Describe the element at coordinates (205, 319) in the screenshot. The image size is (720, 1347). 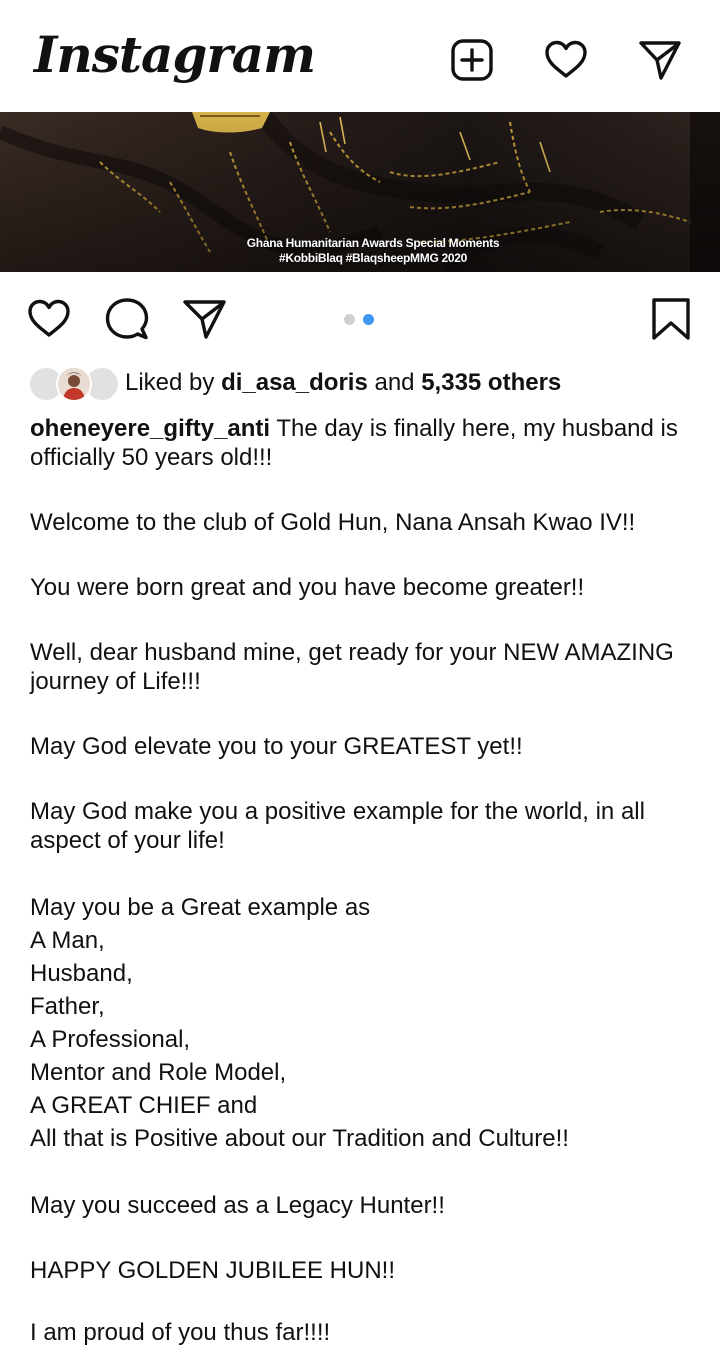
I see `share-icon` at that location.